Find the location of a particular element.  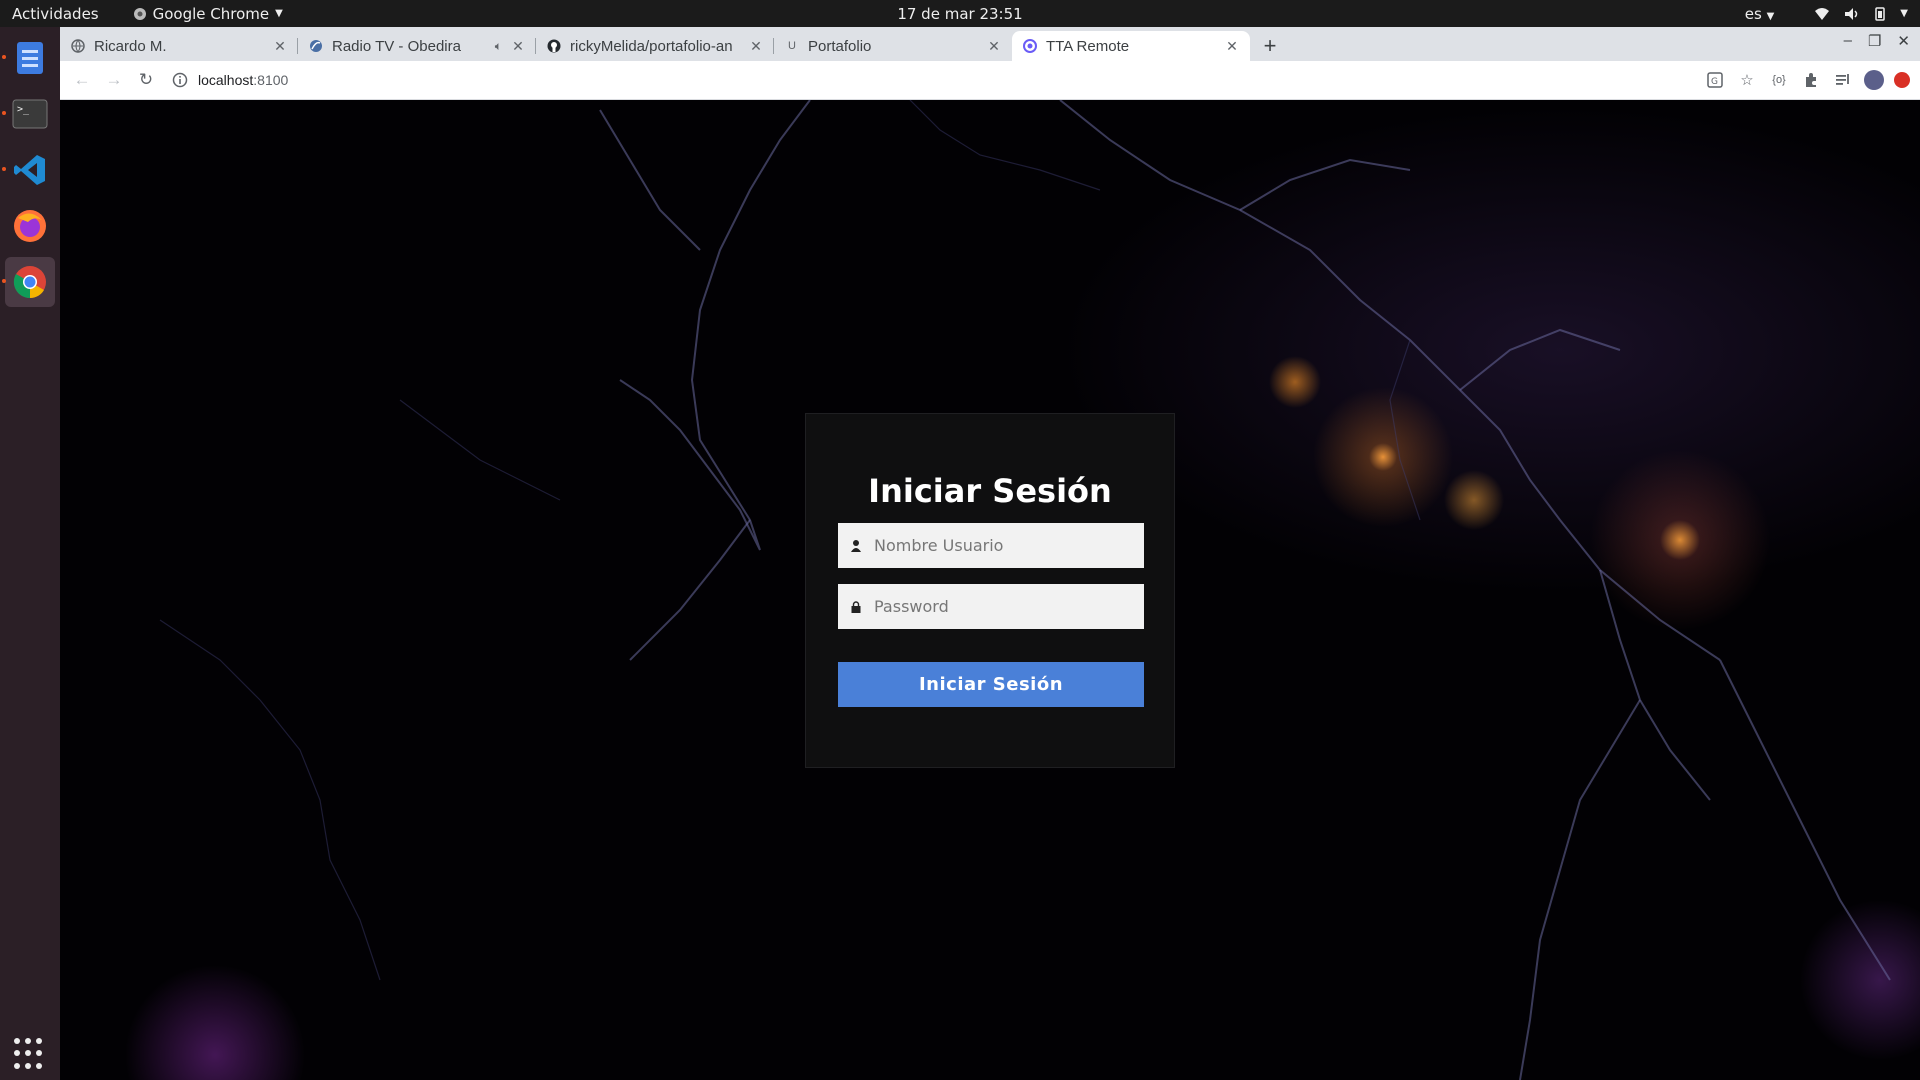

reload-button: ↻ is located at coordinates (146, 80).